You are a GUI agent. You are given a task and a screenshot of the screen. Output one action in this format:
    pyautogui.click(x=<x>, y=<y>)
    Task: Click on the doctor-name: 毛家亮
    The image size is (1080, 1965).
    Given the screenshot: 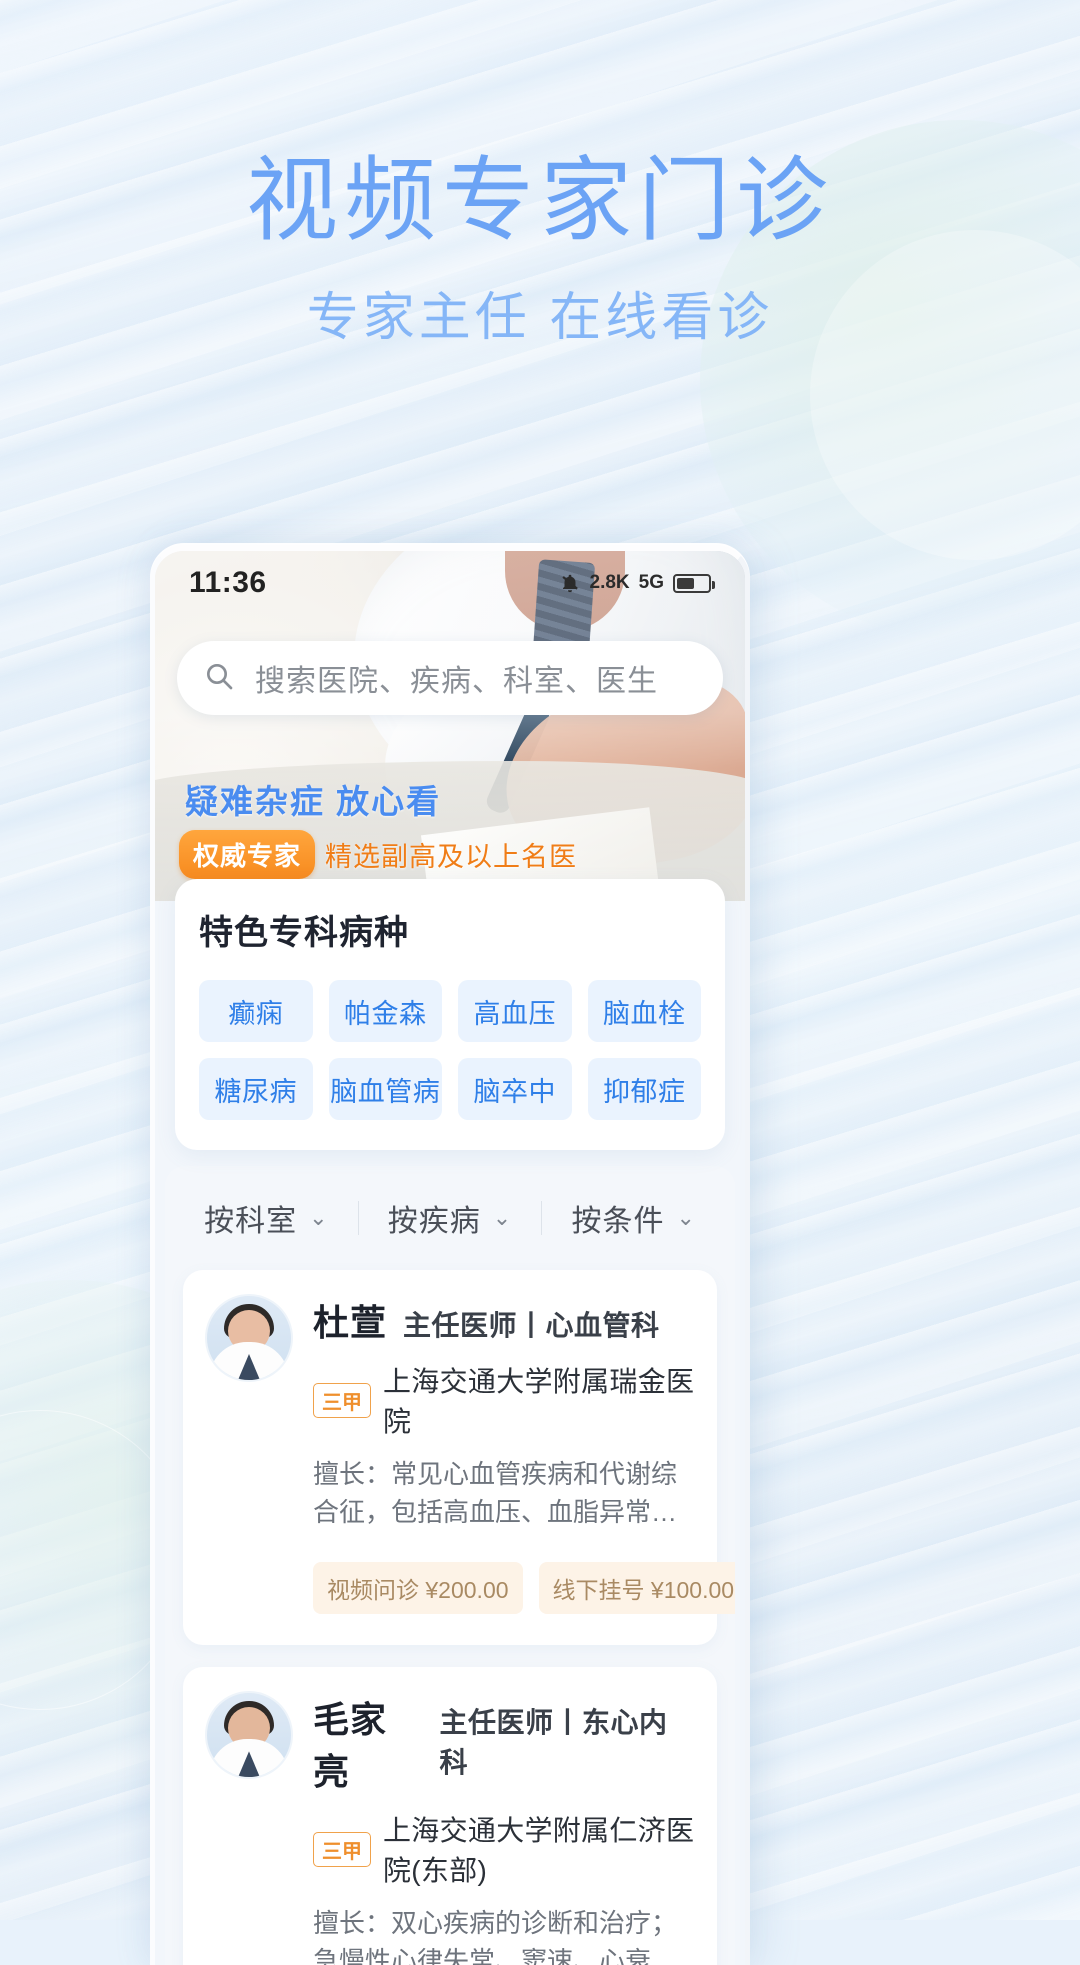 What is the action you would take?
    pyautogui.click(x=350, y=1746)
    